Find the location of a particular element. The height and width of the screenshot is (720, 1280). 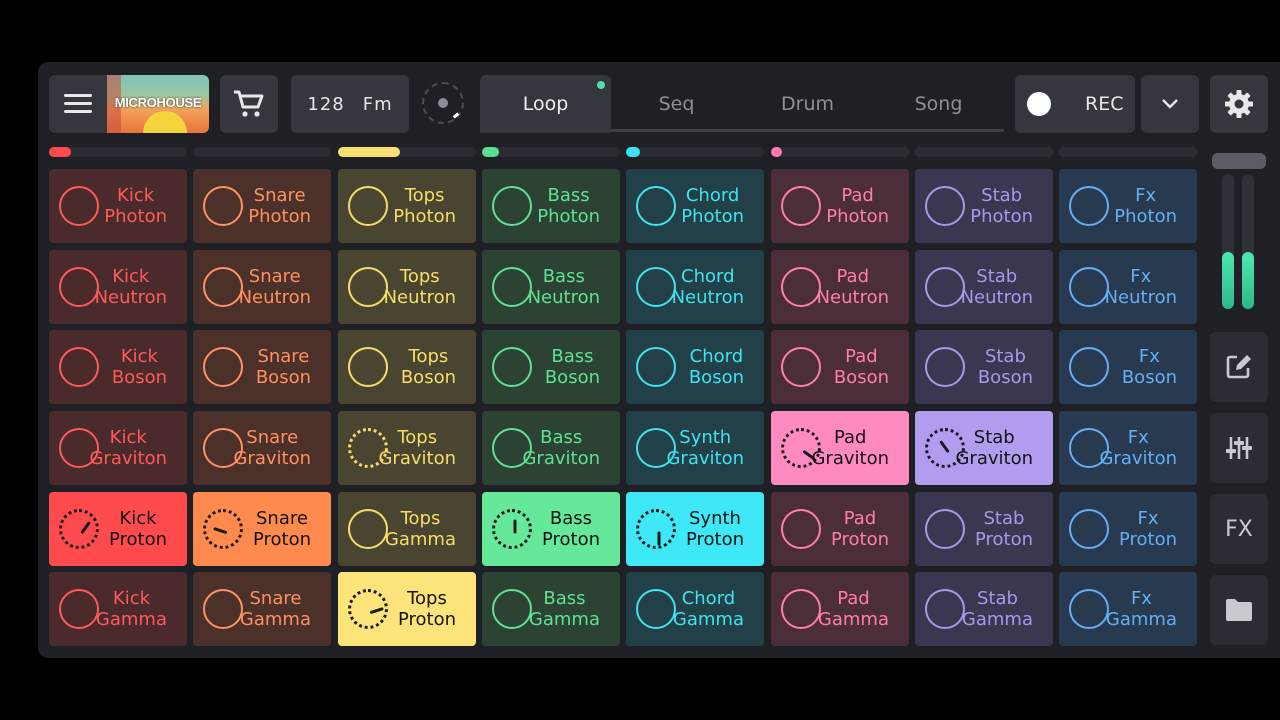

loop-pad: Bass Graviton is located at coordinates (551, 448).